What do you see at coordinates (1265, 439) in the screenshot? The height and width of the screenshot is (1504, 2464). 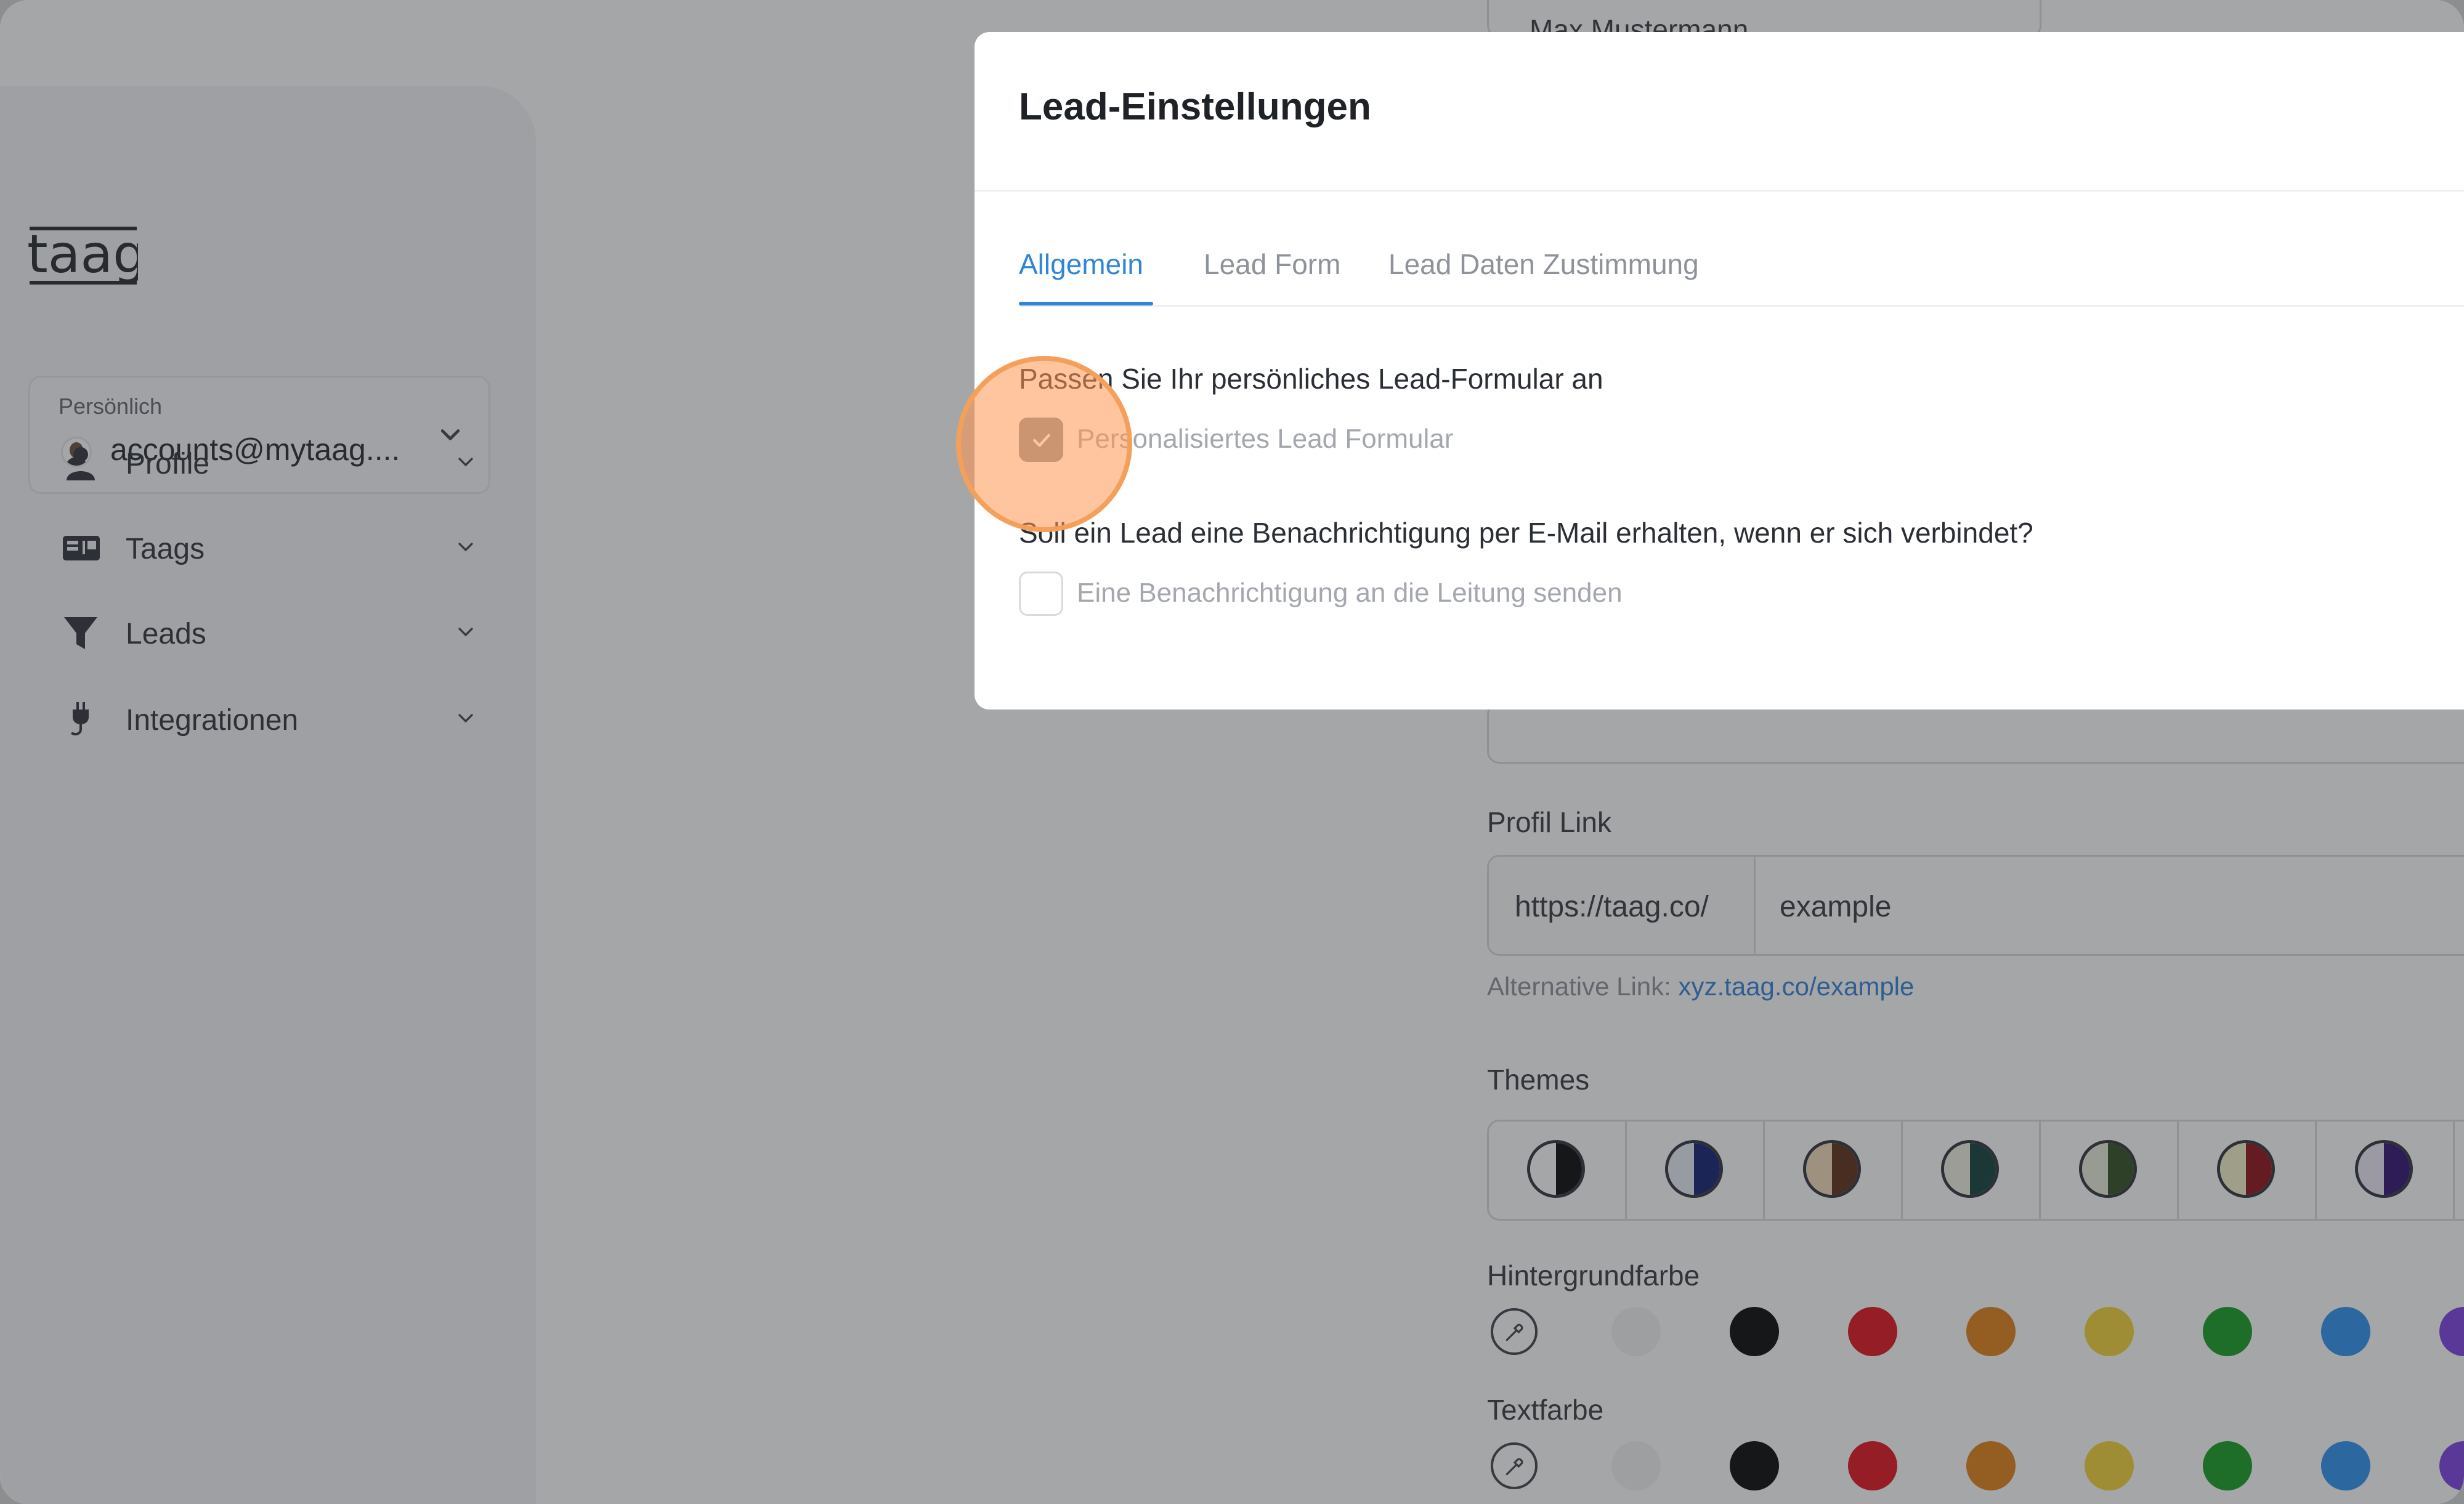 I see `checkbox-label: Personalisiertes Lead Formular` at bounding box center [1265, 439].